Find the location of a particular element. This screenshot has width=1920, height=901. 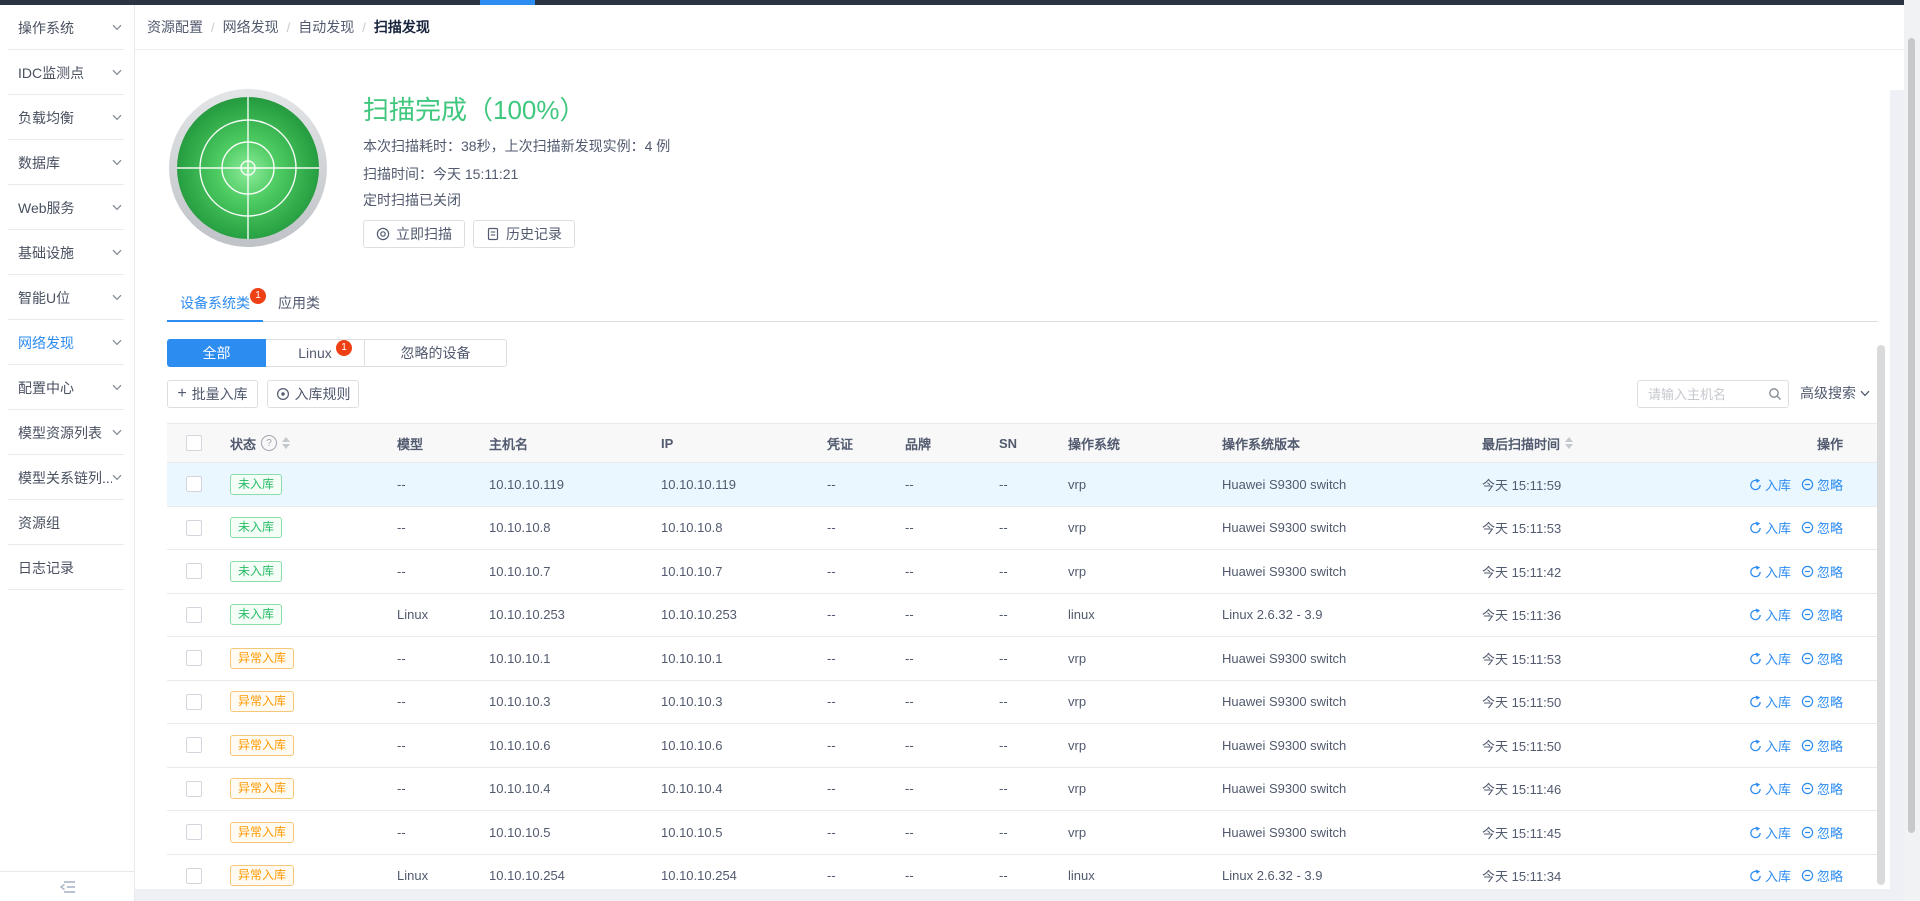

search-icon is located at coordinates (1775, 394).